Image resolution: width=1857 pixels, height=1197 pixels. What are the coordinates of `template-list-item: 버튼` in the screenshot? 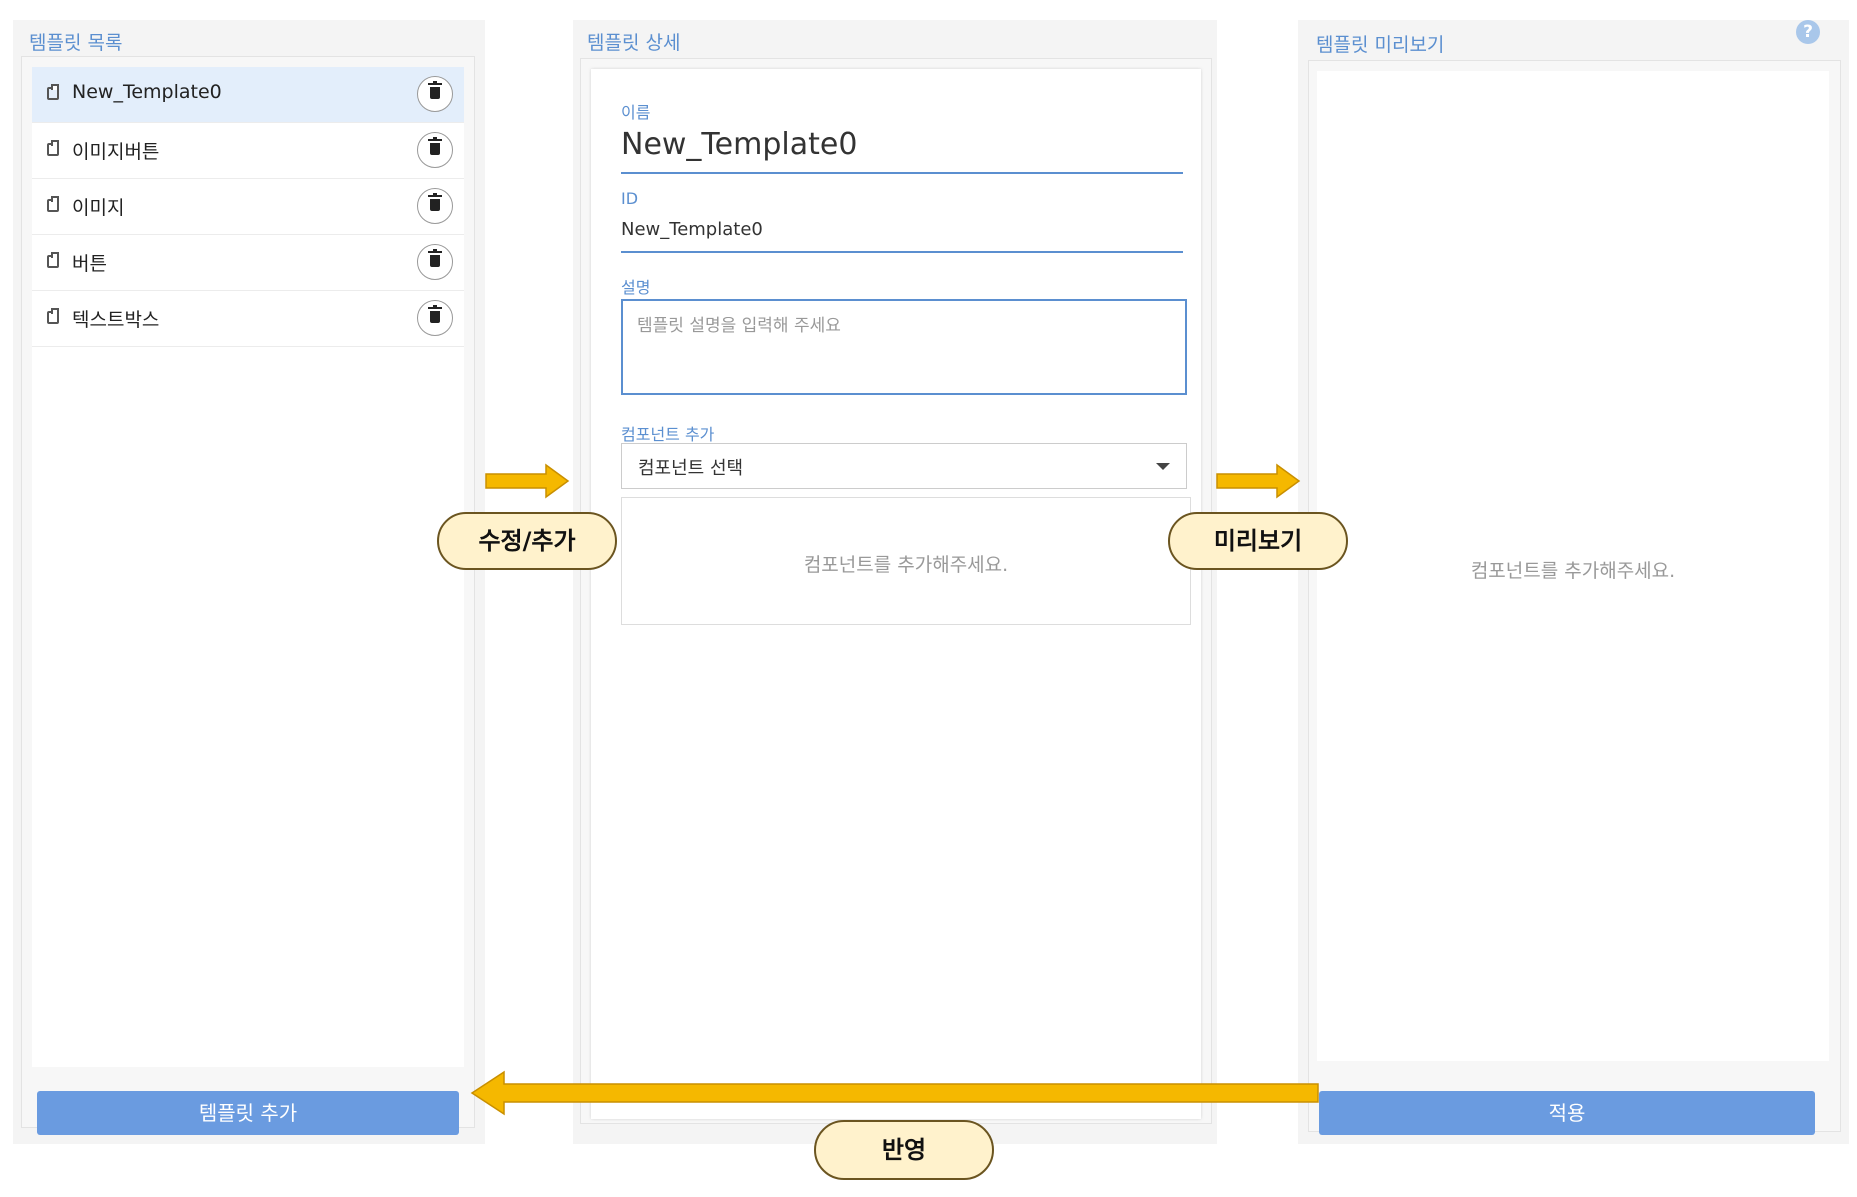 It's located at (248, 263).